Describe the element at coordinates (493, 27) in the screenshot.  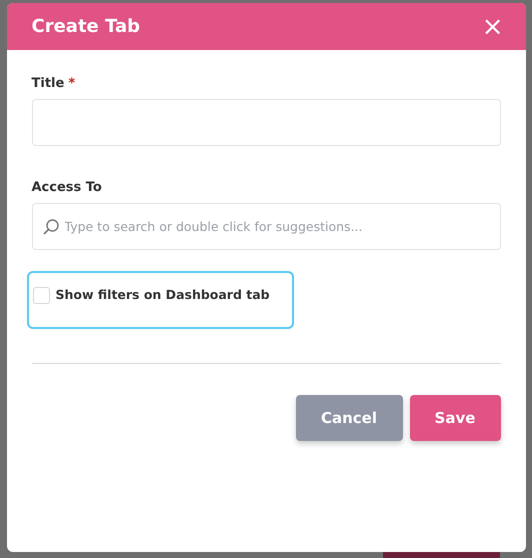
I see `close-button: ×` at that location.